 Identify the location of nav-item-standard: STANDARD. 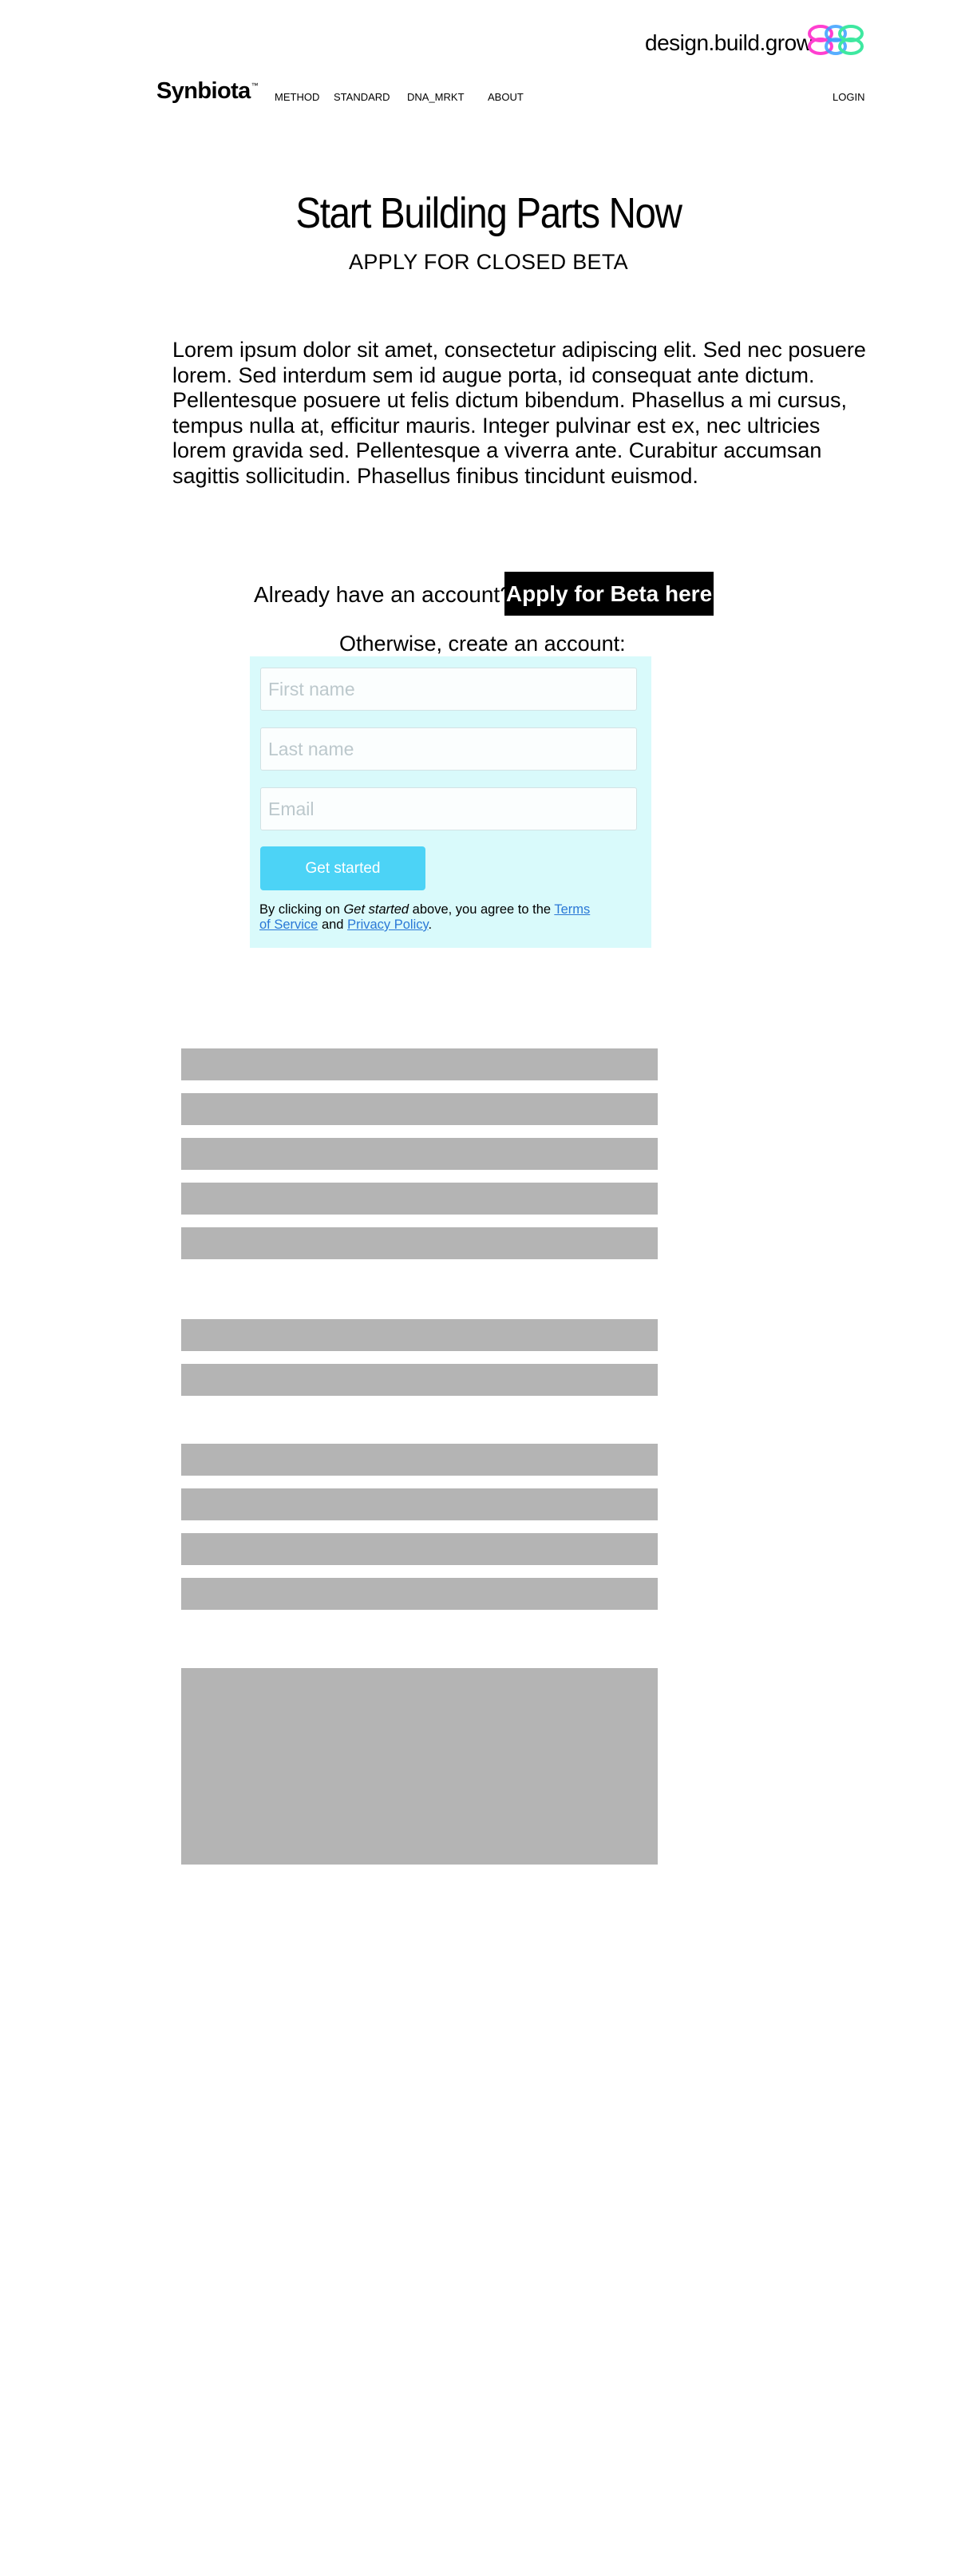
(362, 97).